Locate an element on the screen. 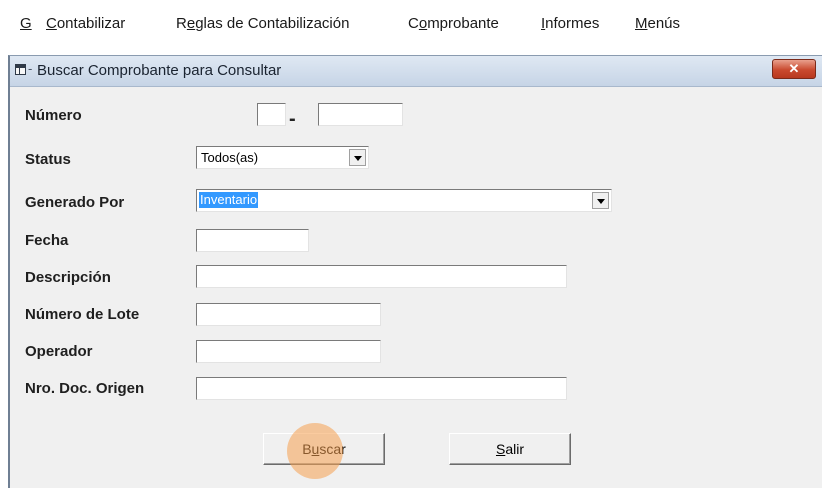 This screenshot has height=488, width=822. buscar-button: Buscar is located at coordinates (324, 449).